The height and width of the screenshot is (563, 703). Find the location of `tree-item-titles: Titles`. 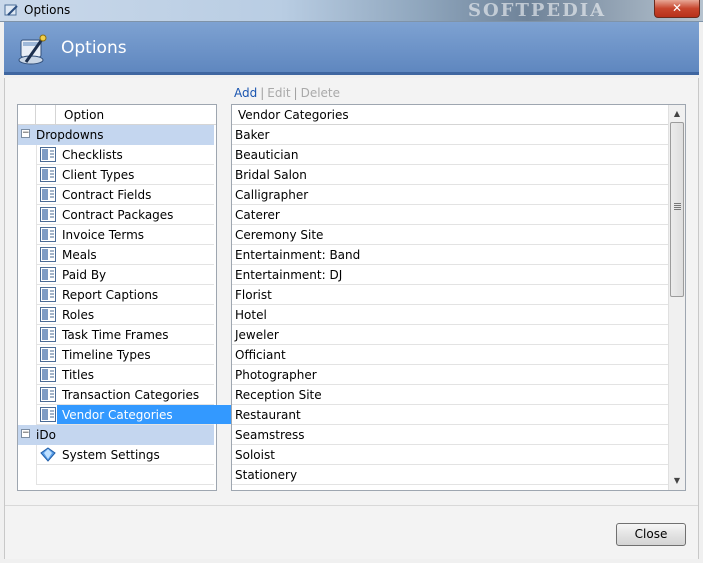

tree-item-titles: Titles is located at coordinates (125, 375).